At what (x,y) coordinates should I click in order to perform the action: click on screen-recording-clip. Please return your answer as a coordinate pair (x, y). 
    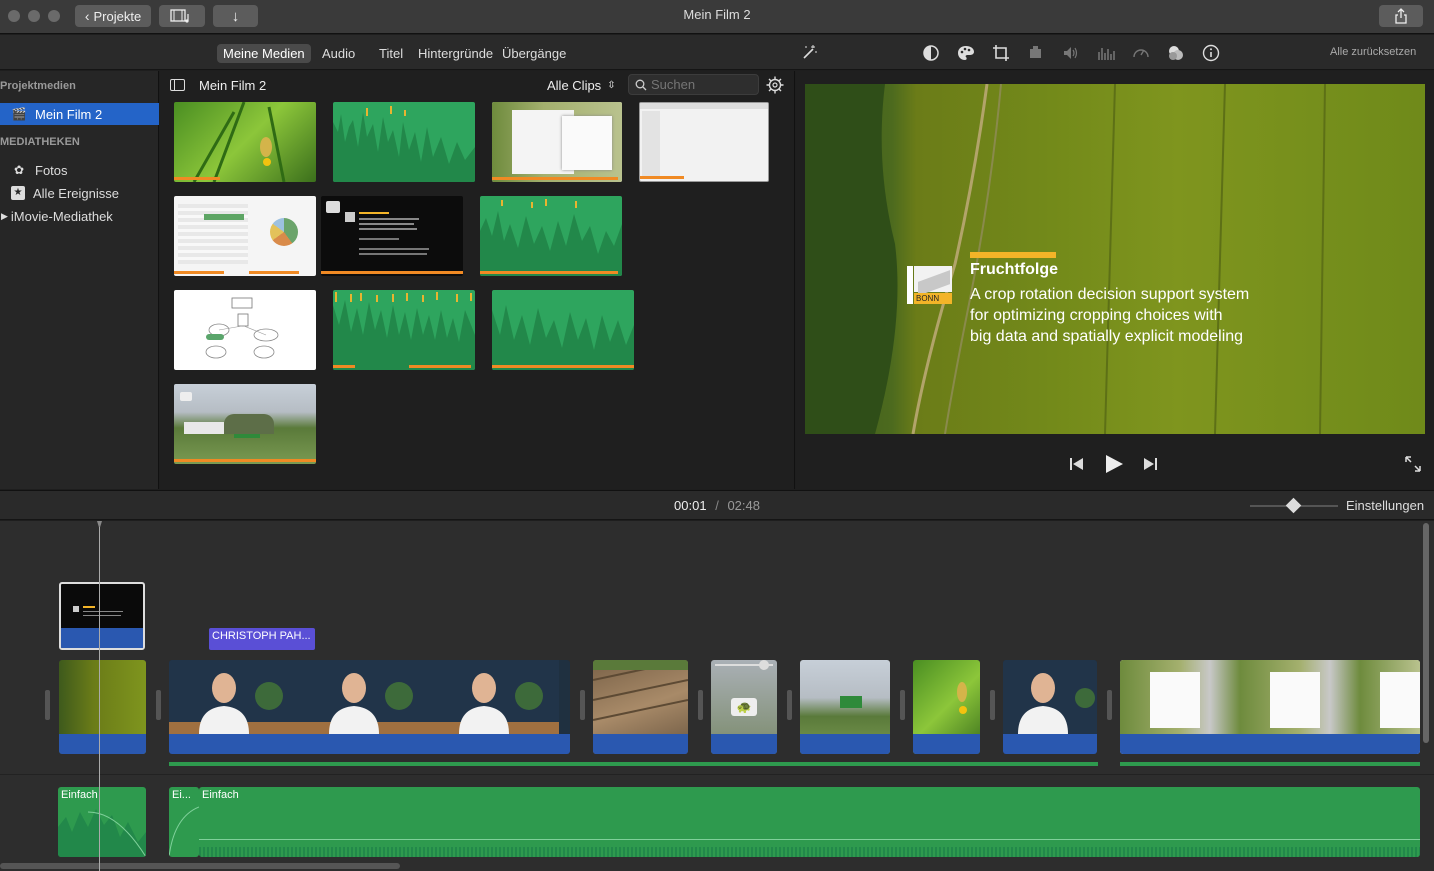
    Looking at the image, I should click on (1270, 707).